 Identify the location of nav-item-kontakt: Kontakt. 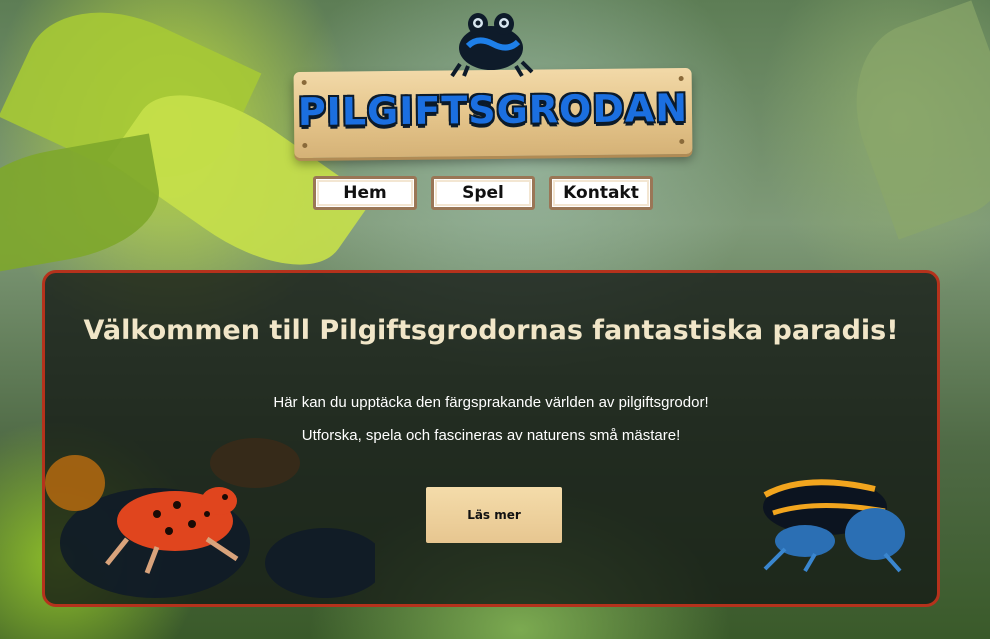
(601, 193).